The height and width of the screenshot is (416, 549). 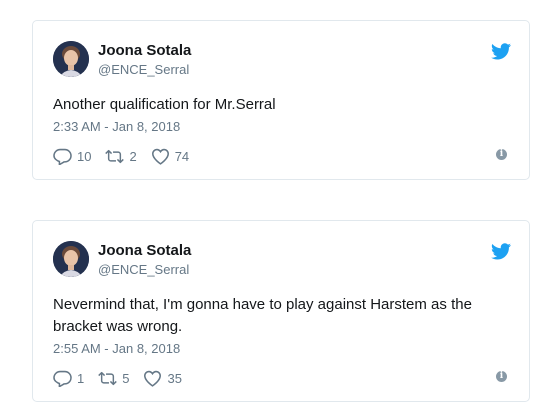 I want to click on retweet-button: 5, so click(x=113, y=378).